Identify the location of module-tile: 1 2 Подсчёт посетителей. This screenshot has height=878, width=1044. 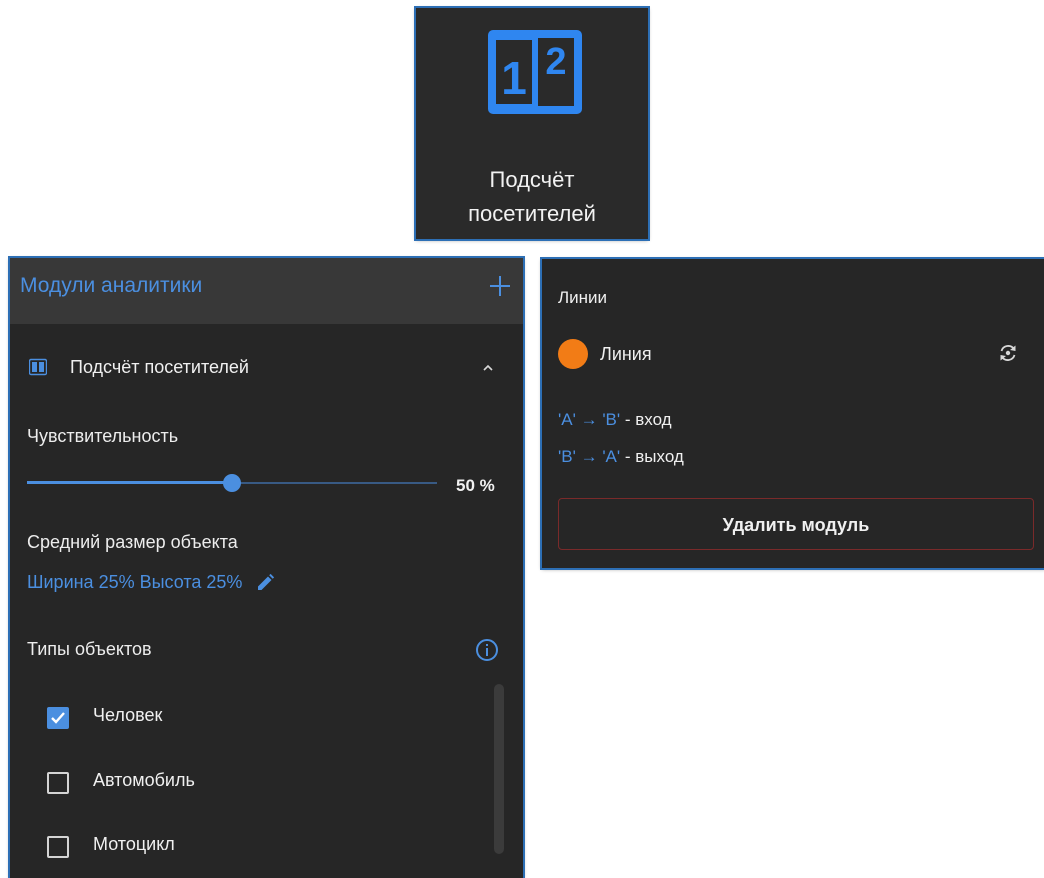
(532, 123).